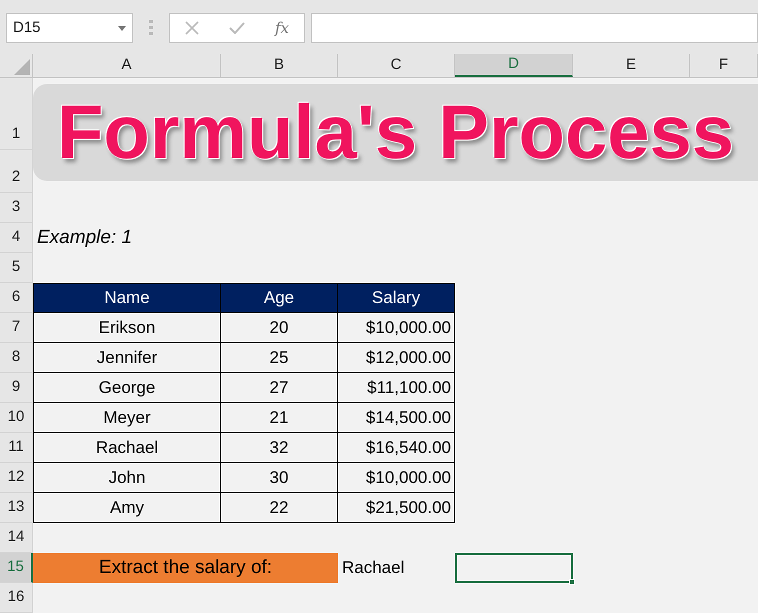 The height and width of the screenshot is (613, 758). What do you see at coordinates (514, 65) in the screenshot?
I see `column-header: D` at bounding box center [514, 65].